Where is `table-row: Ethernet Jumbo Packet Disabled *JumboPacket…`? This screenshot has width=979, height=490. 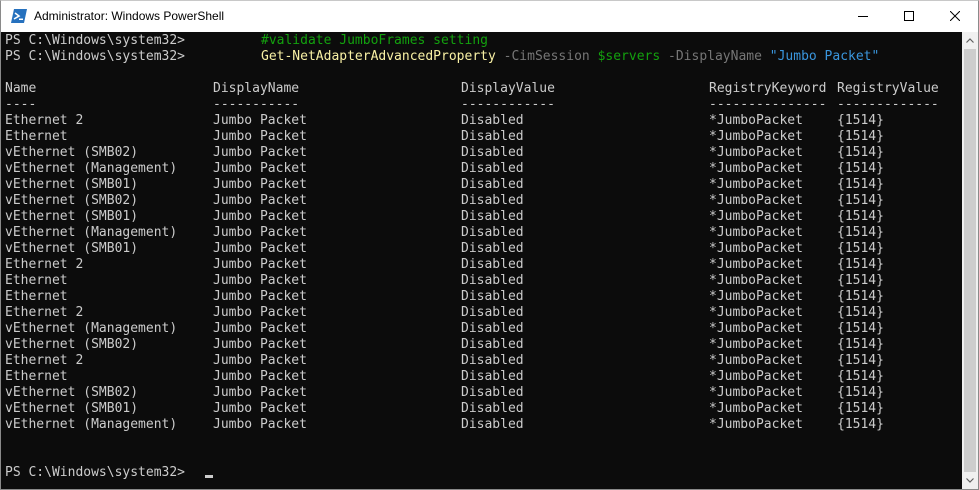
table-row: Ethernet Jumbo Packet Disabled *JumboPacket… is located at coordinates (480, 281).